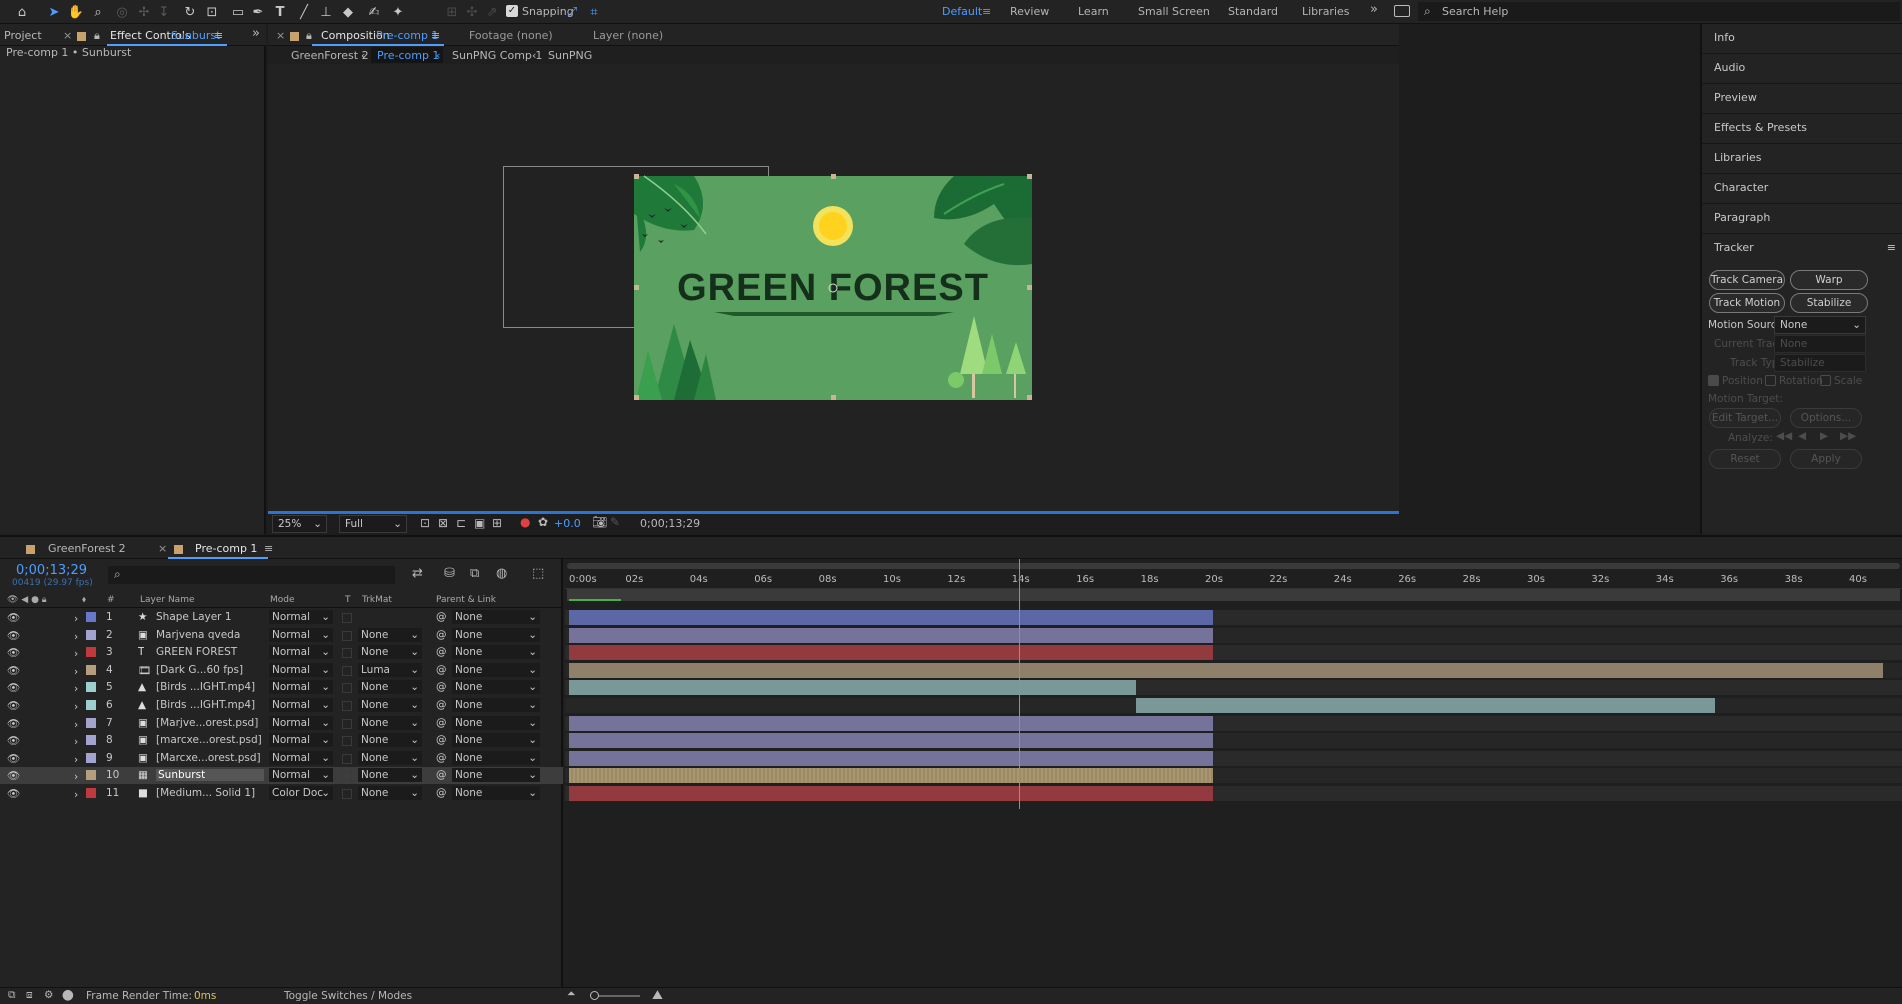 This screenshot has width=1902, height=1004. What do you see at coordinates (190, 12) in the screenshot?
I see `rotate-tool-icon: ↻` at bounding box center [190, 12].